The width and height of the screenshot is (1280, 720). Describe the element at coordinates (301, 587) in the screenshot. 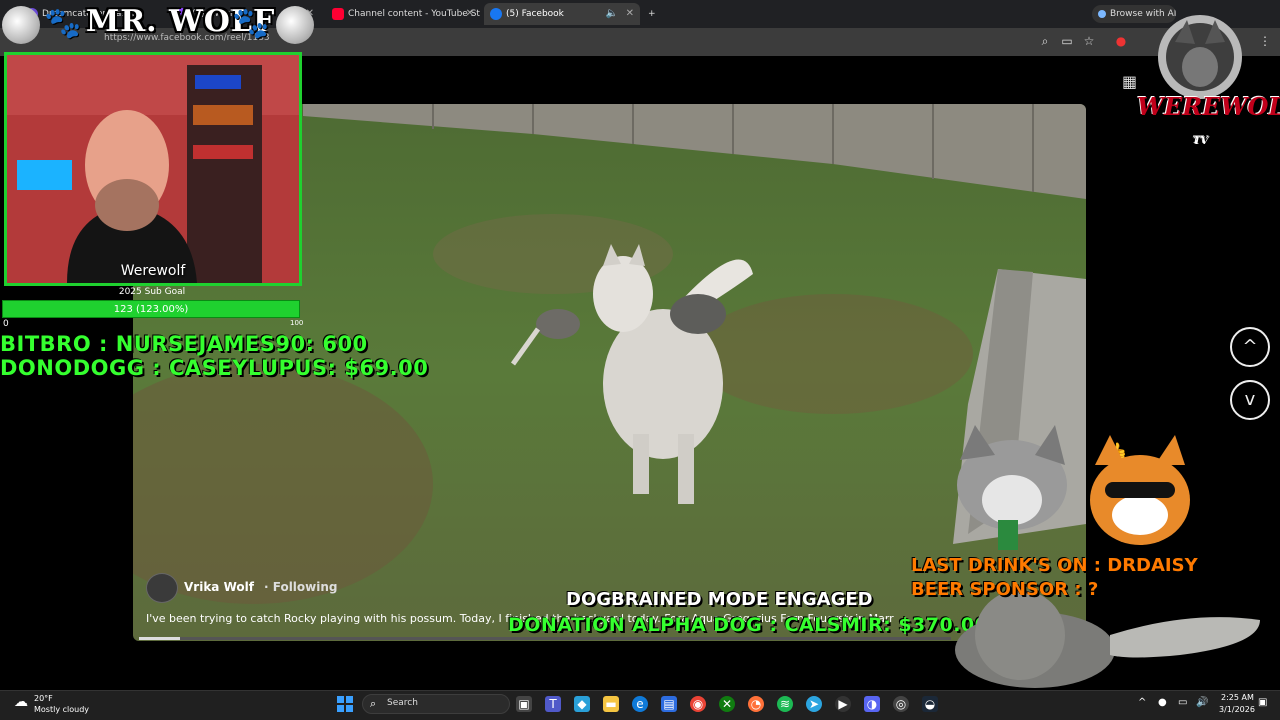

I see `following-status: · Following` at that location.